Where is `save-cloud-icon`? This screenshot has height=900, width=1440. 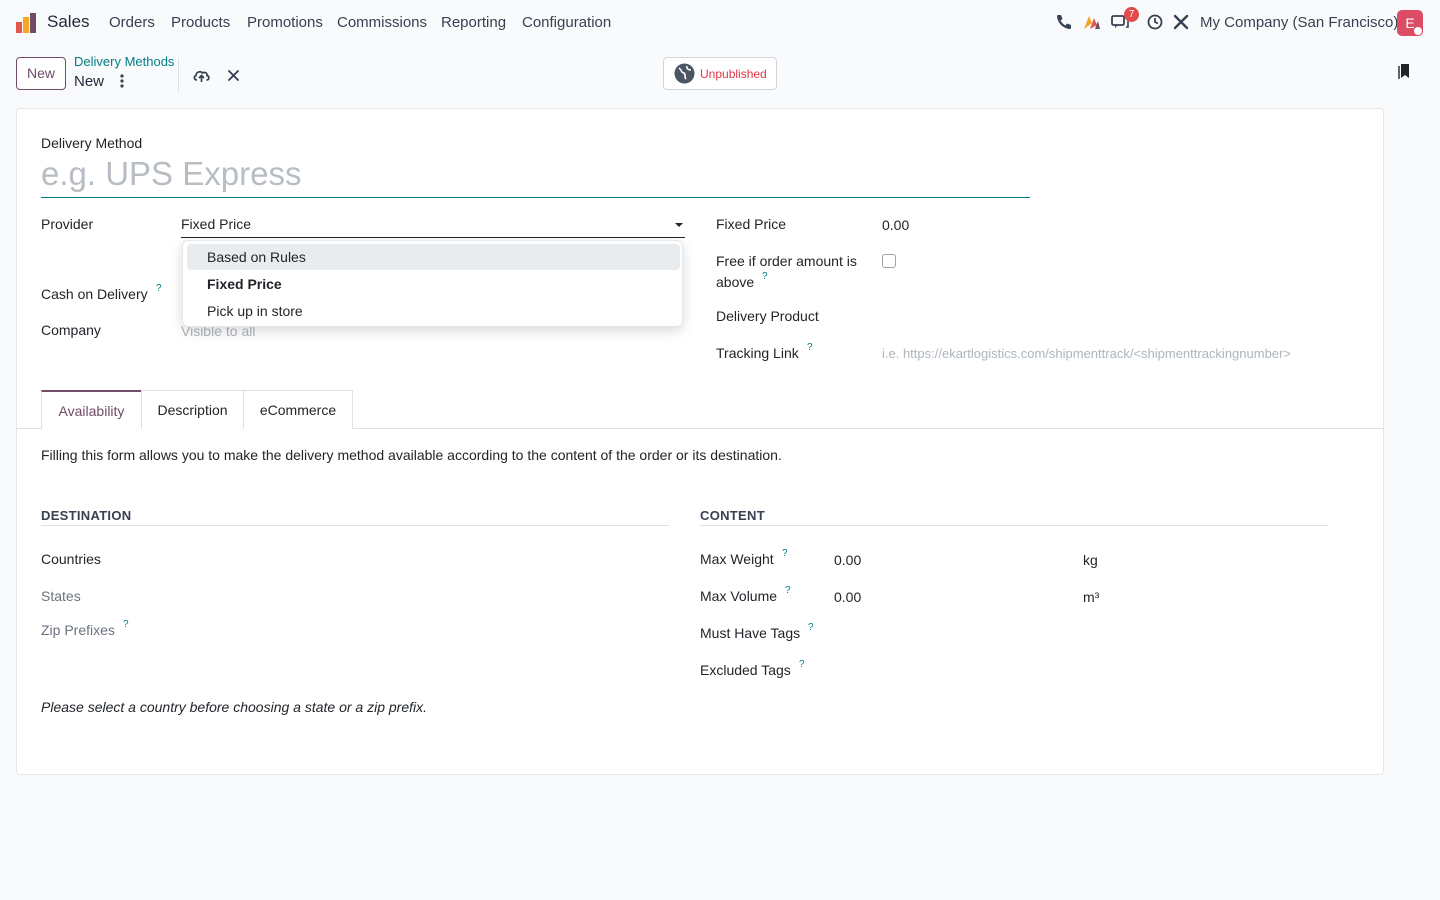
save-cloud-icon is located at coordinates (201, 75).